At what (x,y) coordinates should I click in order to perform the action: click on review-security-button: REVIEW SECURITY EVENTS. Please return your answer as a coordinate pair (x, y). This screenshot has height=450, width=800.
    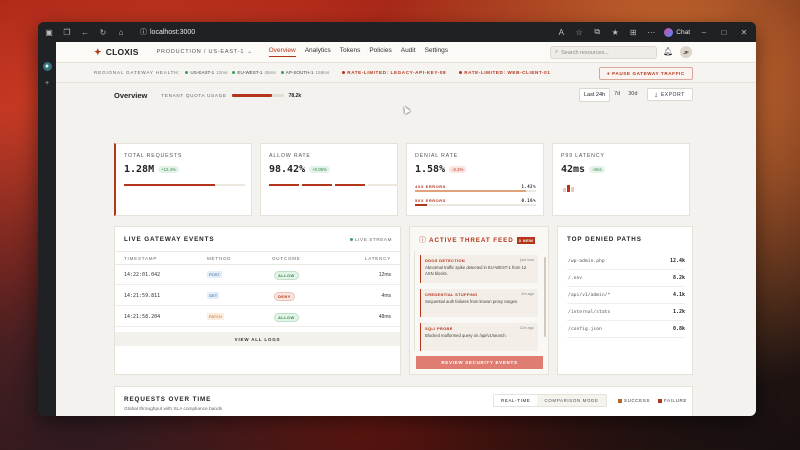
    Looking at the image, I should click on (479, 362).